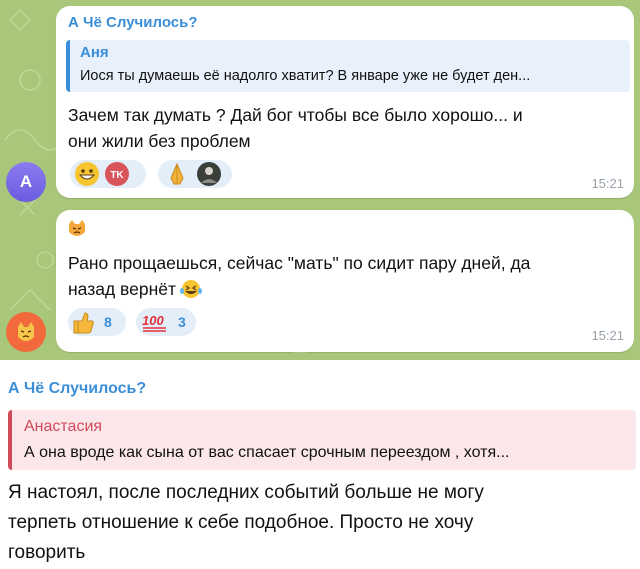 The height and width of the screenshot is (569, 640). What do you see at coordinates (47, 552) in the screenshot?
I see `message-text-line-3: говорить` at bounding box center [47, 552].